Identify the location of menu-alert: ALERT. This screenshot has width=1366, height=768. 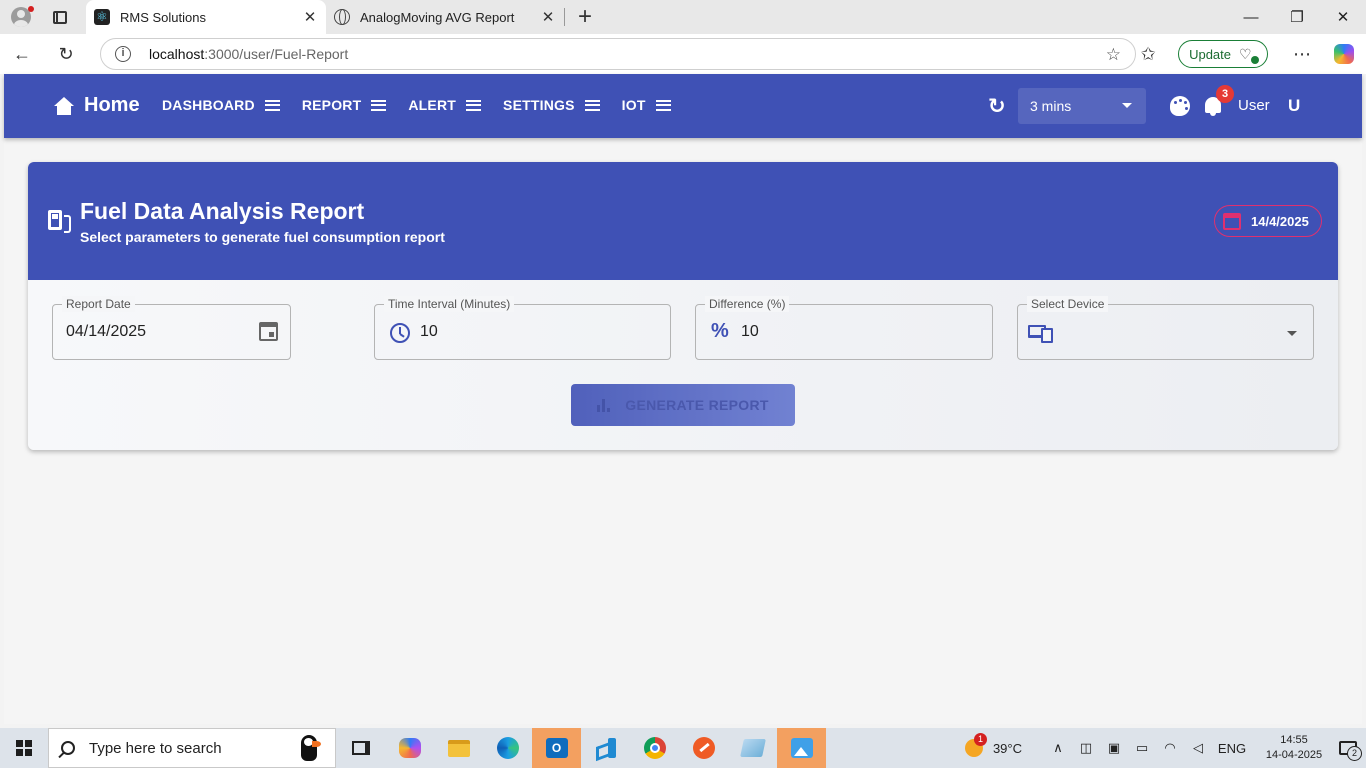
(445, 105).